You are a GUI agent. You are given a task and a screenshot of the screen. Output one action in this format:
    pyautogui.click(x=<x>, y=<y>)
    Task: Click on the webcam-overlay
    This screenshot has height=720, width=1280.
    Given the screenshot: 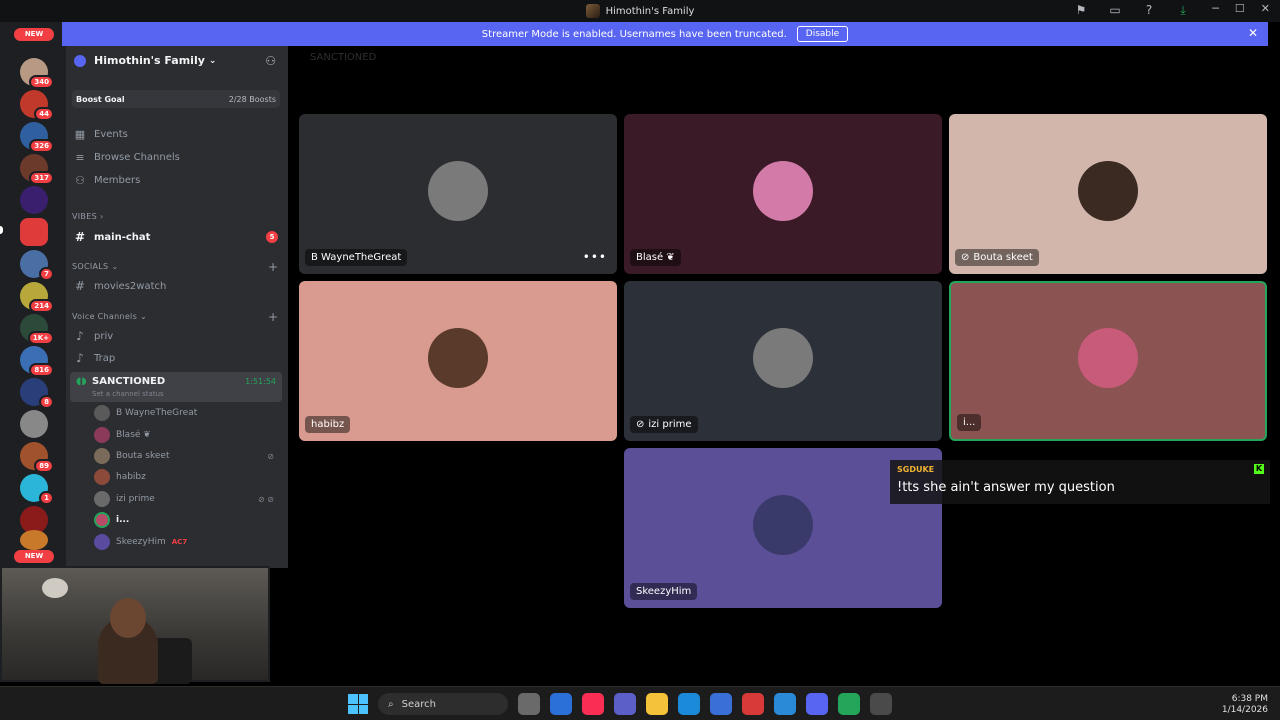 What is the action you would take?
    pyautogui.click(x=135, y=625)
    